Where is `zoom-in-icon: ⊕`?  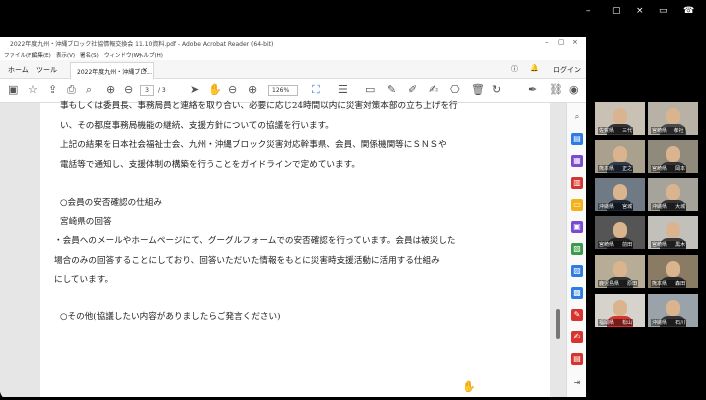 zoom-in-icon: ⊕ is located at coordinates (252, 90).